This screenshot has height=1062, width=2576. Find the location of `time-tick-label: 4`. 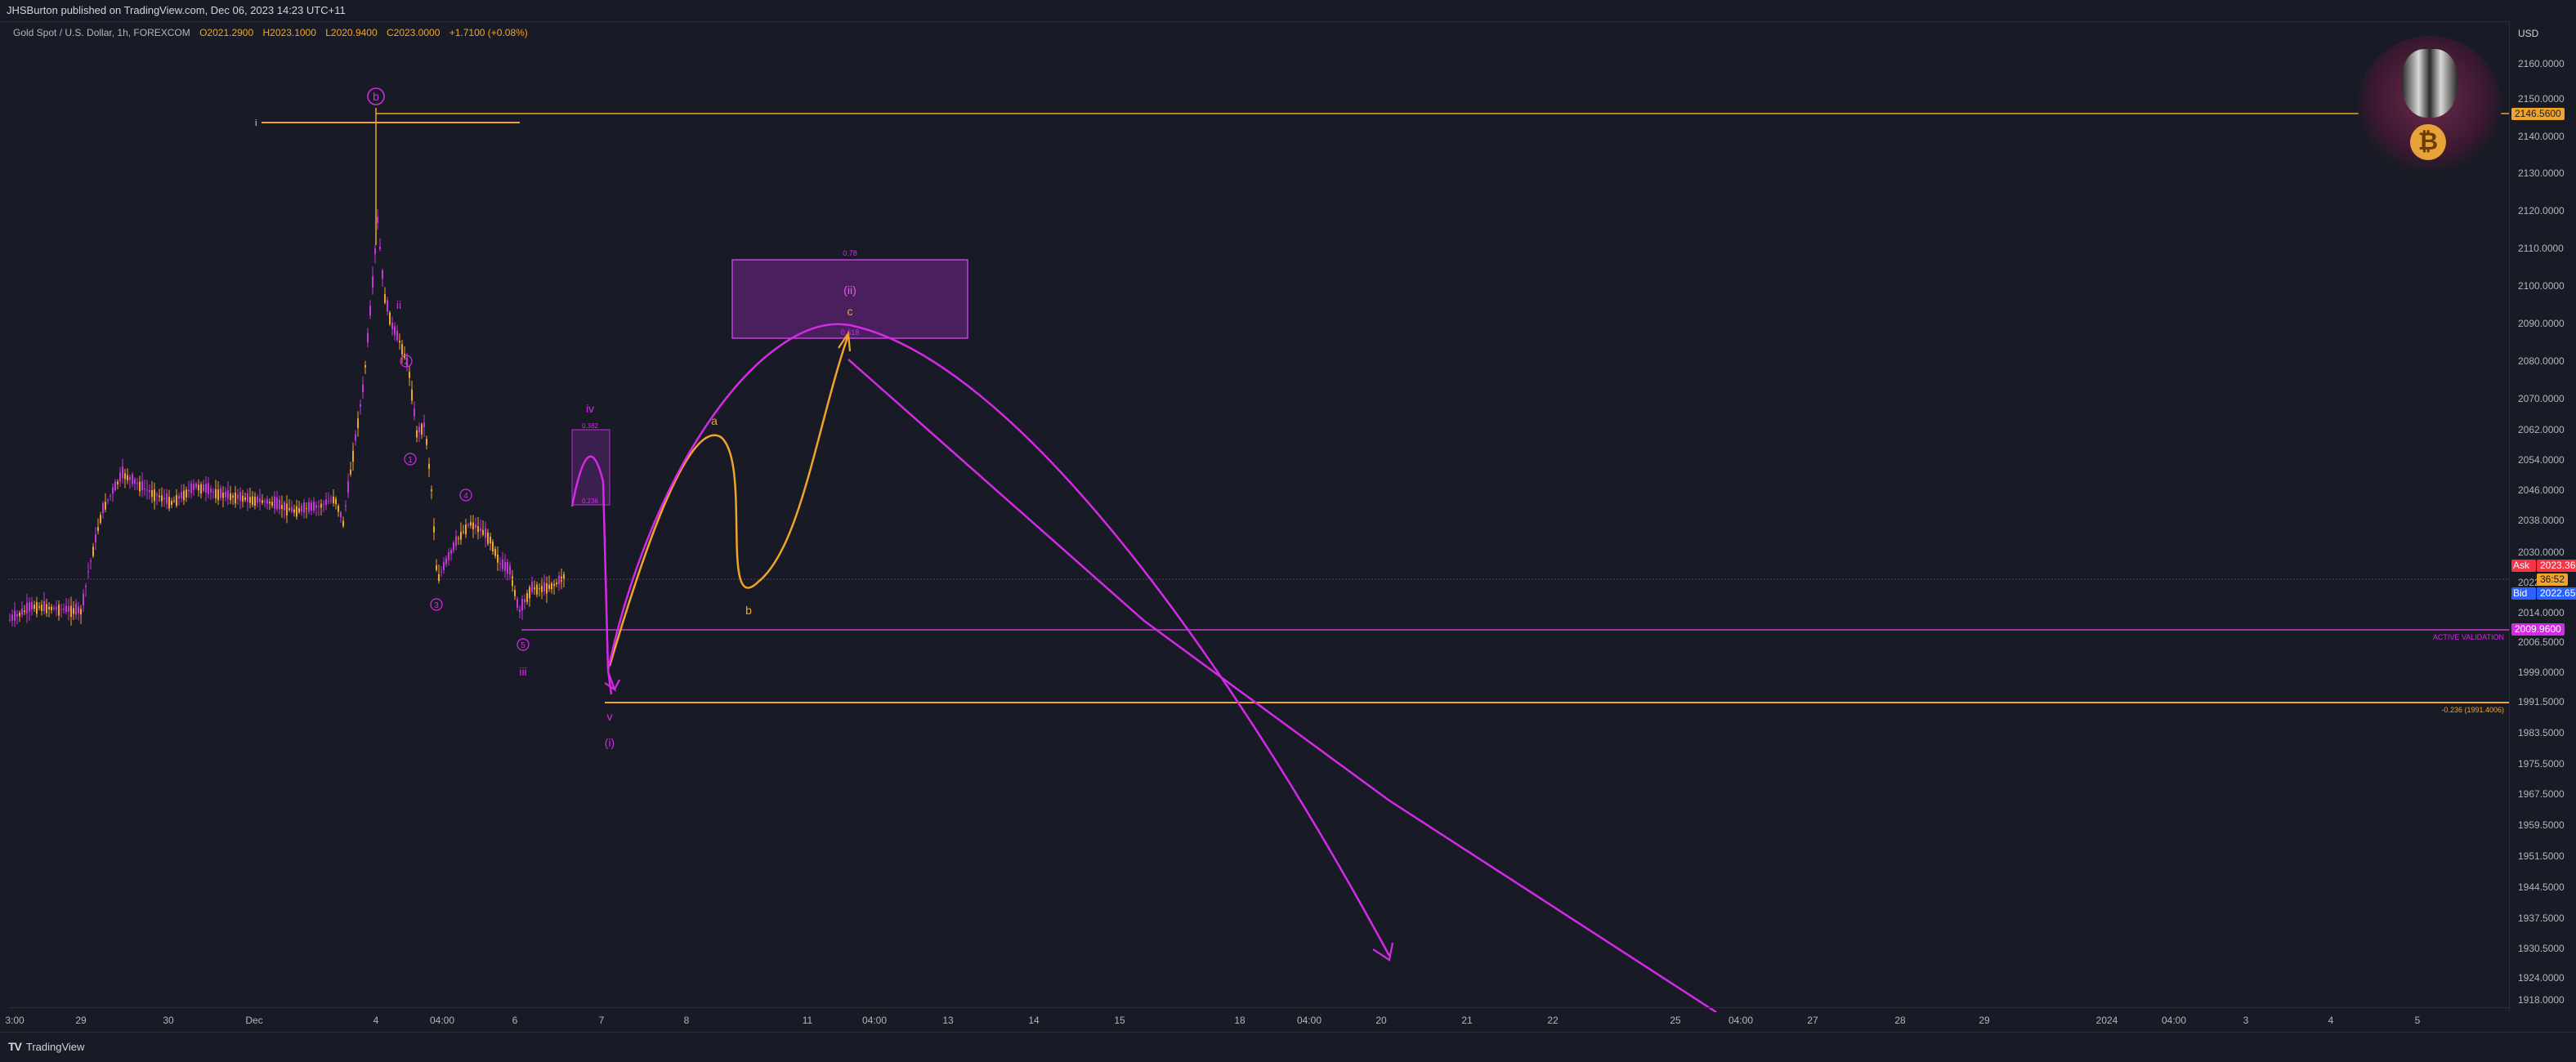

time-tick-label: 4 is located at coordinates (2331, 1020).